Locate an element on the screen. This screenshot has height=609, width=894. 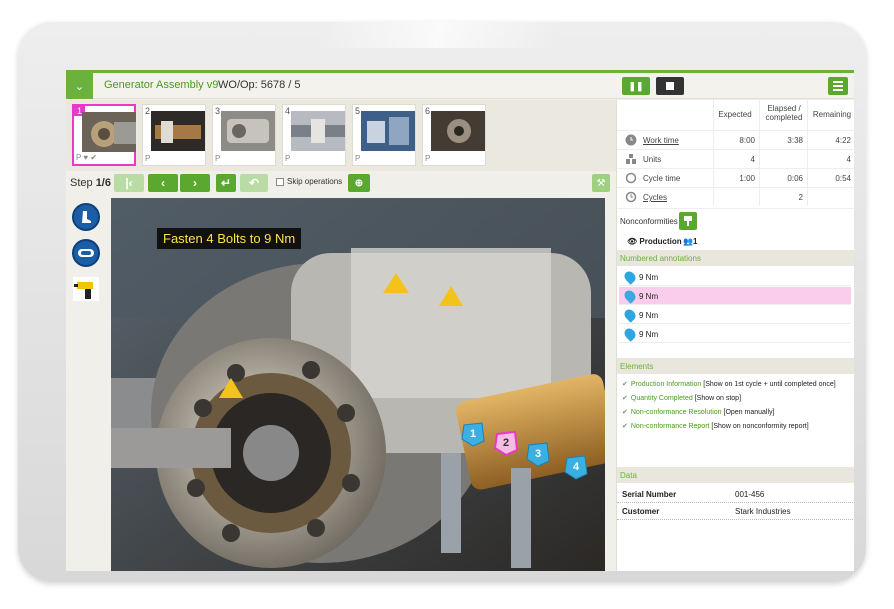
thumbs-down-icon is located at coordinates (688, 221).